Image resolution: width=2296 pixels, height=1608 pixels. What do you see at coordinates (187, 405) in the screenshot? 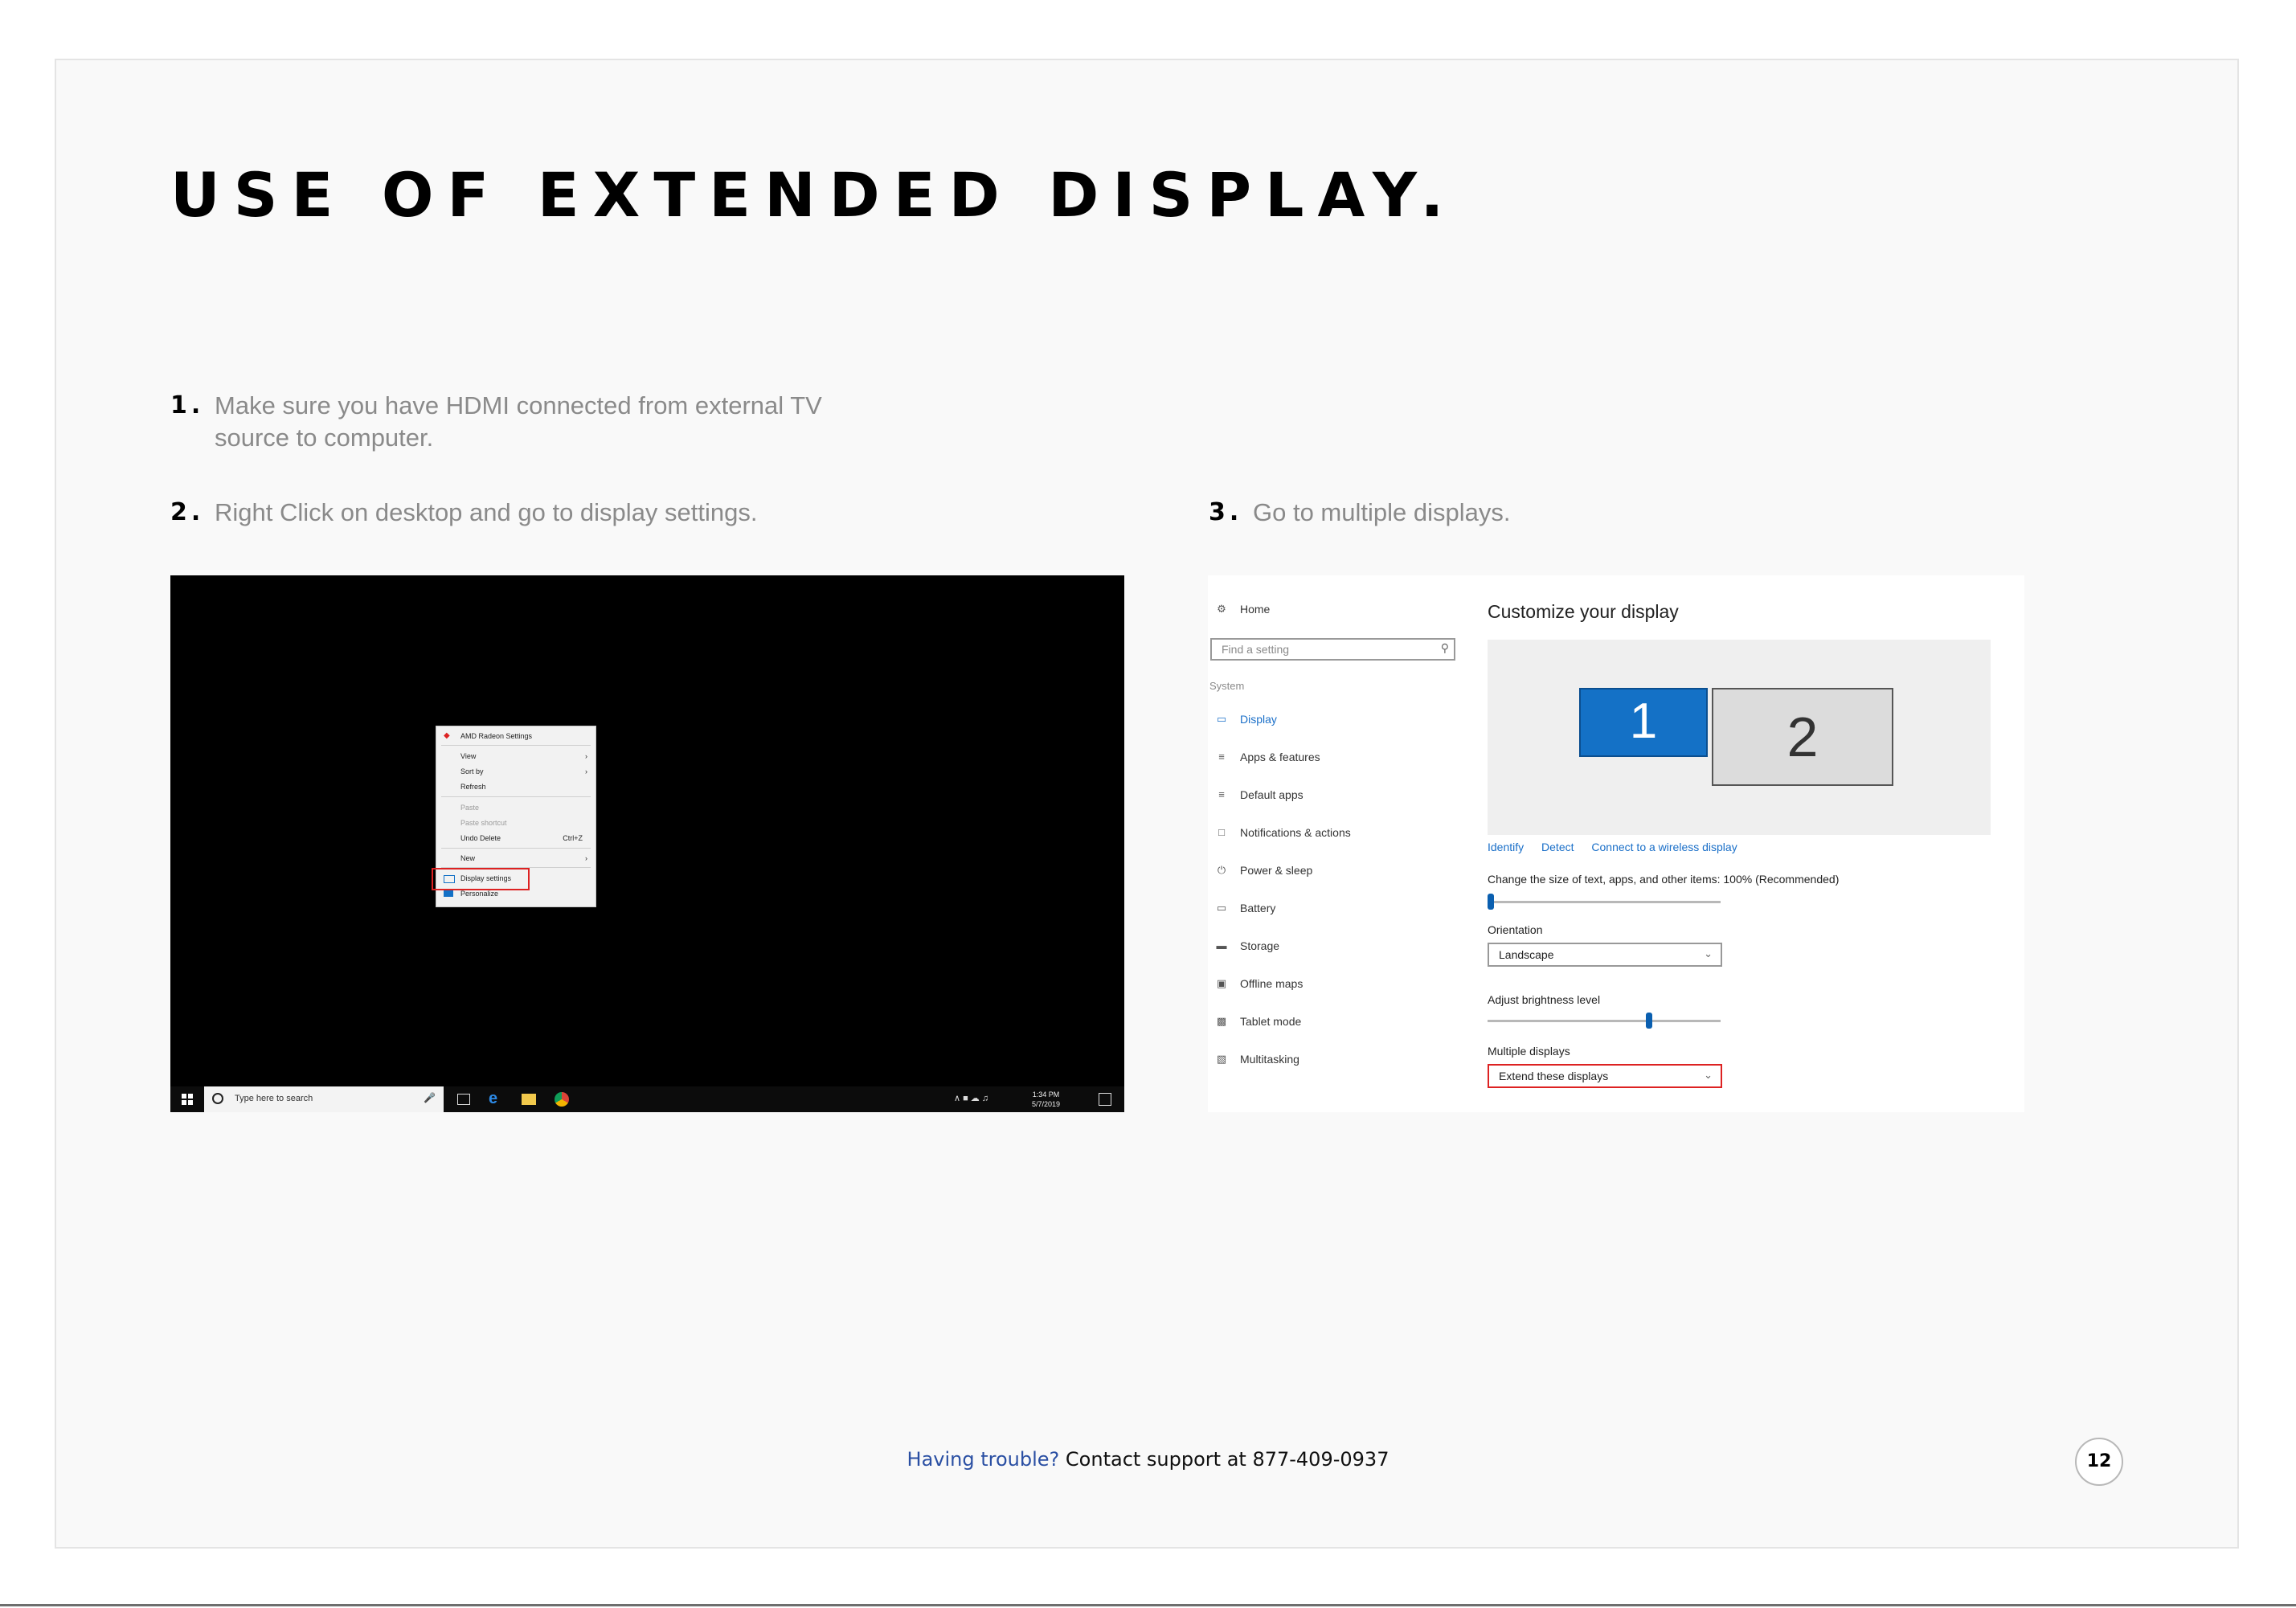
I see `step-1-number: 1.` at bounding box center [187, 405].